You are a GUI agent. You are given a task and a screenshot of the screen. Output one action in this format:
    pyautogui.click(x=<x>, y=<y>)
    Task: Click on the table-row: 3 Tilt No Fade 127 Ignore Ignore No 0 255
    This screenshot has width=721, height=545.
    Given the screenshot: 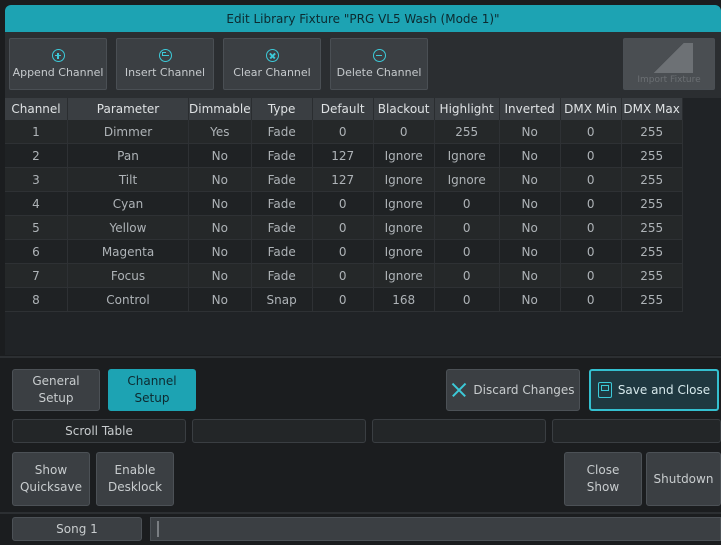 What is the action you would take?
    pyautogui.click(x=344, y=179)
    